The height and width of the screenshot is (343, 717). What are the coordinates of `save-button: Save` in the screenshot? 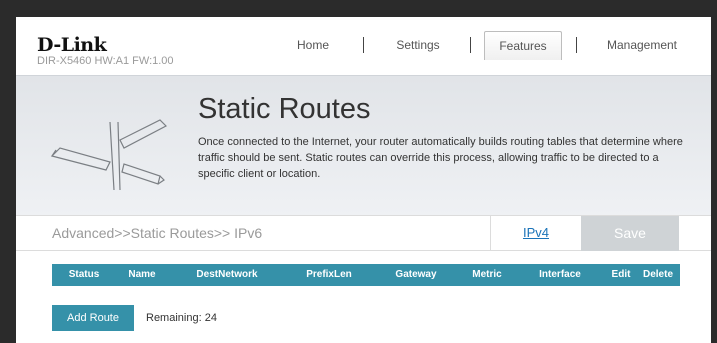 It's located at (630, 233).